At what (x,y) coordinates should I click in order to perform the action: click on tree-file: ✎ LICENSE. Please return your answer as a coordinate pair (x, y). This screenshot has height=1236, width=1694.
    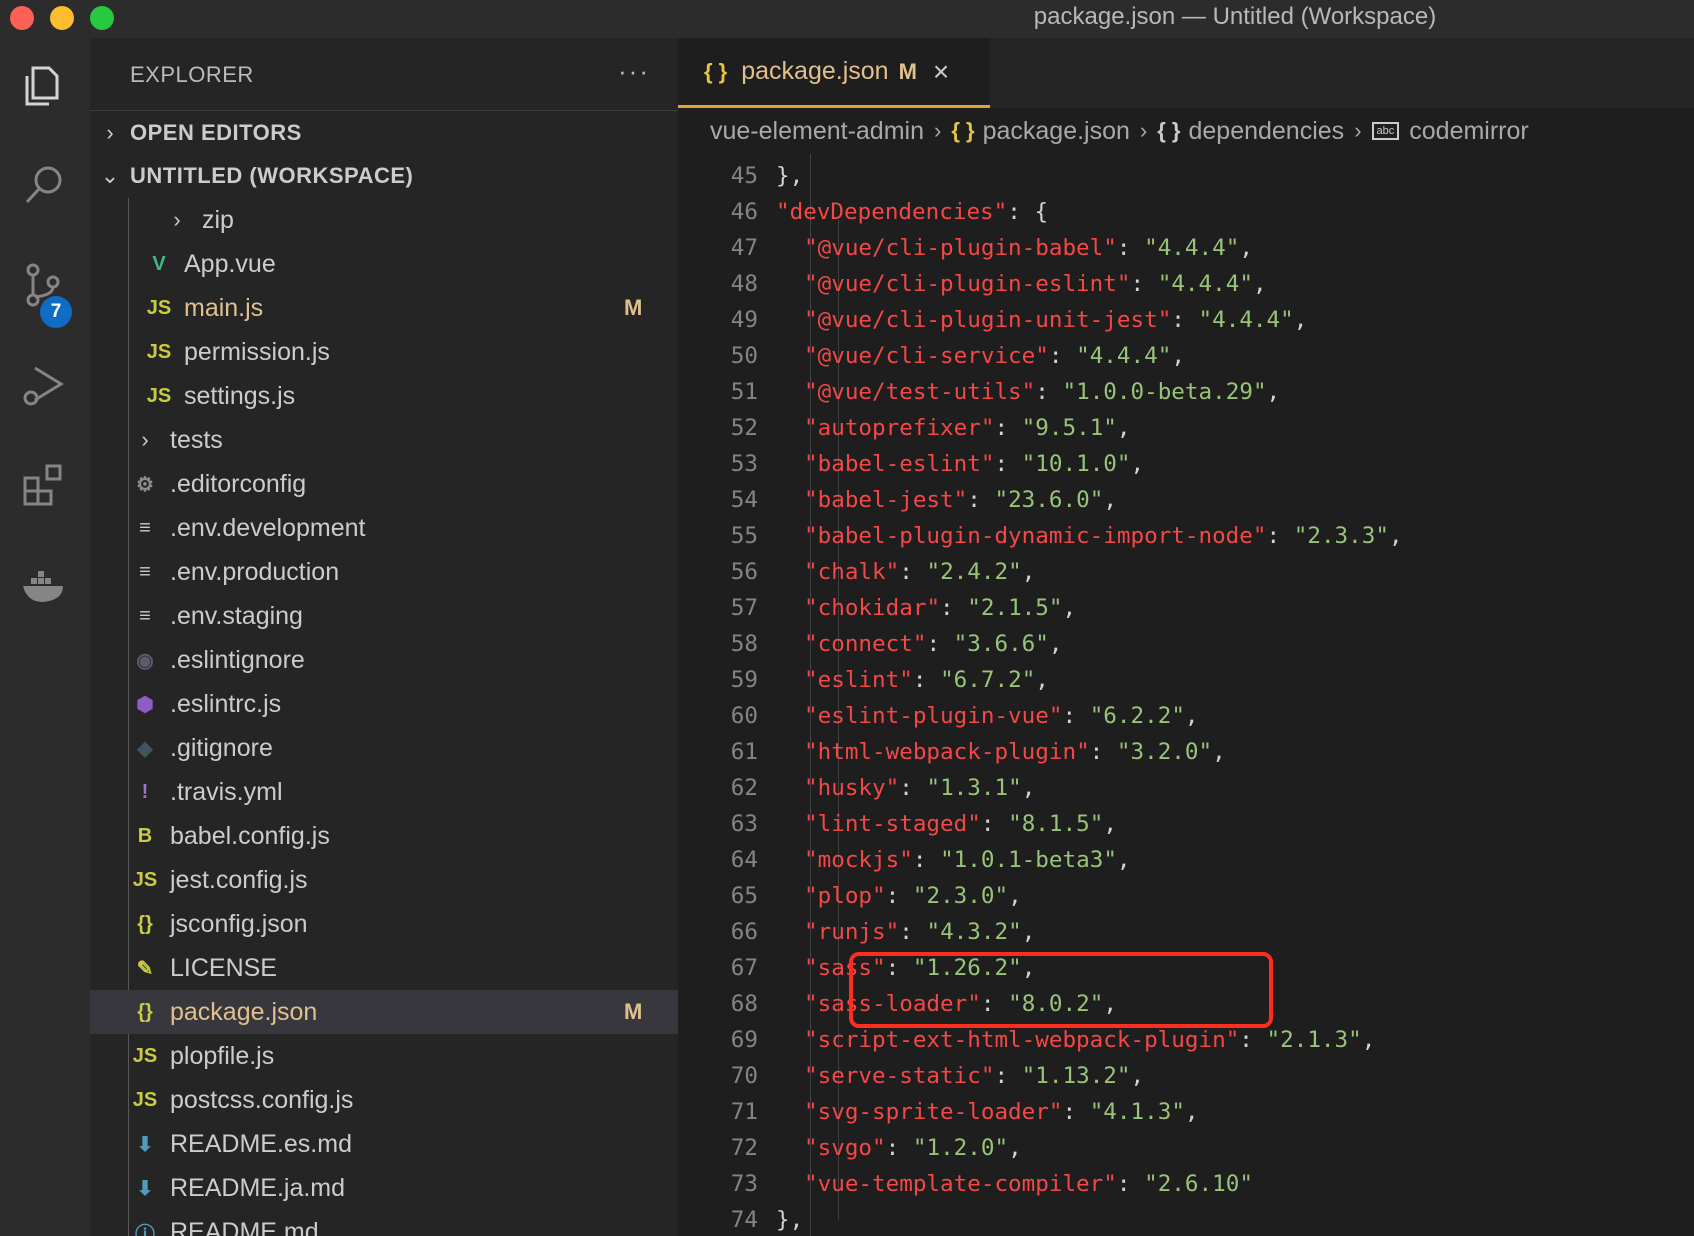
    Looking at the image, I should click on (384, 968).